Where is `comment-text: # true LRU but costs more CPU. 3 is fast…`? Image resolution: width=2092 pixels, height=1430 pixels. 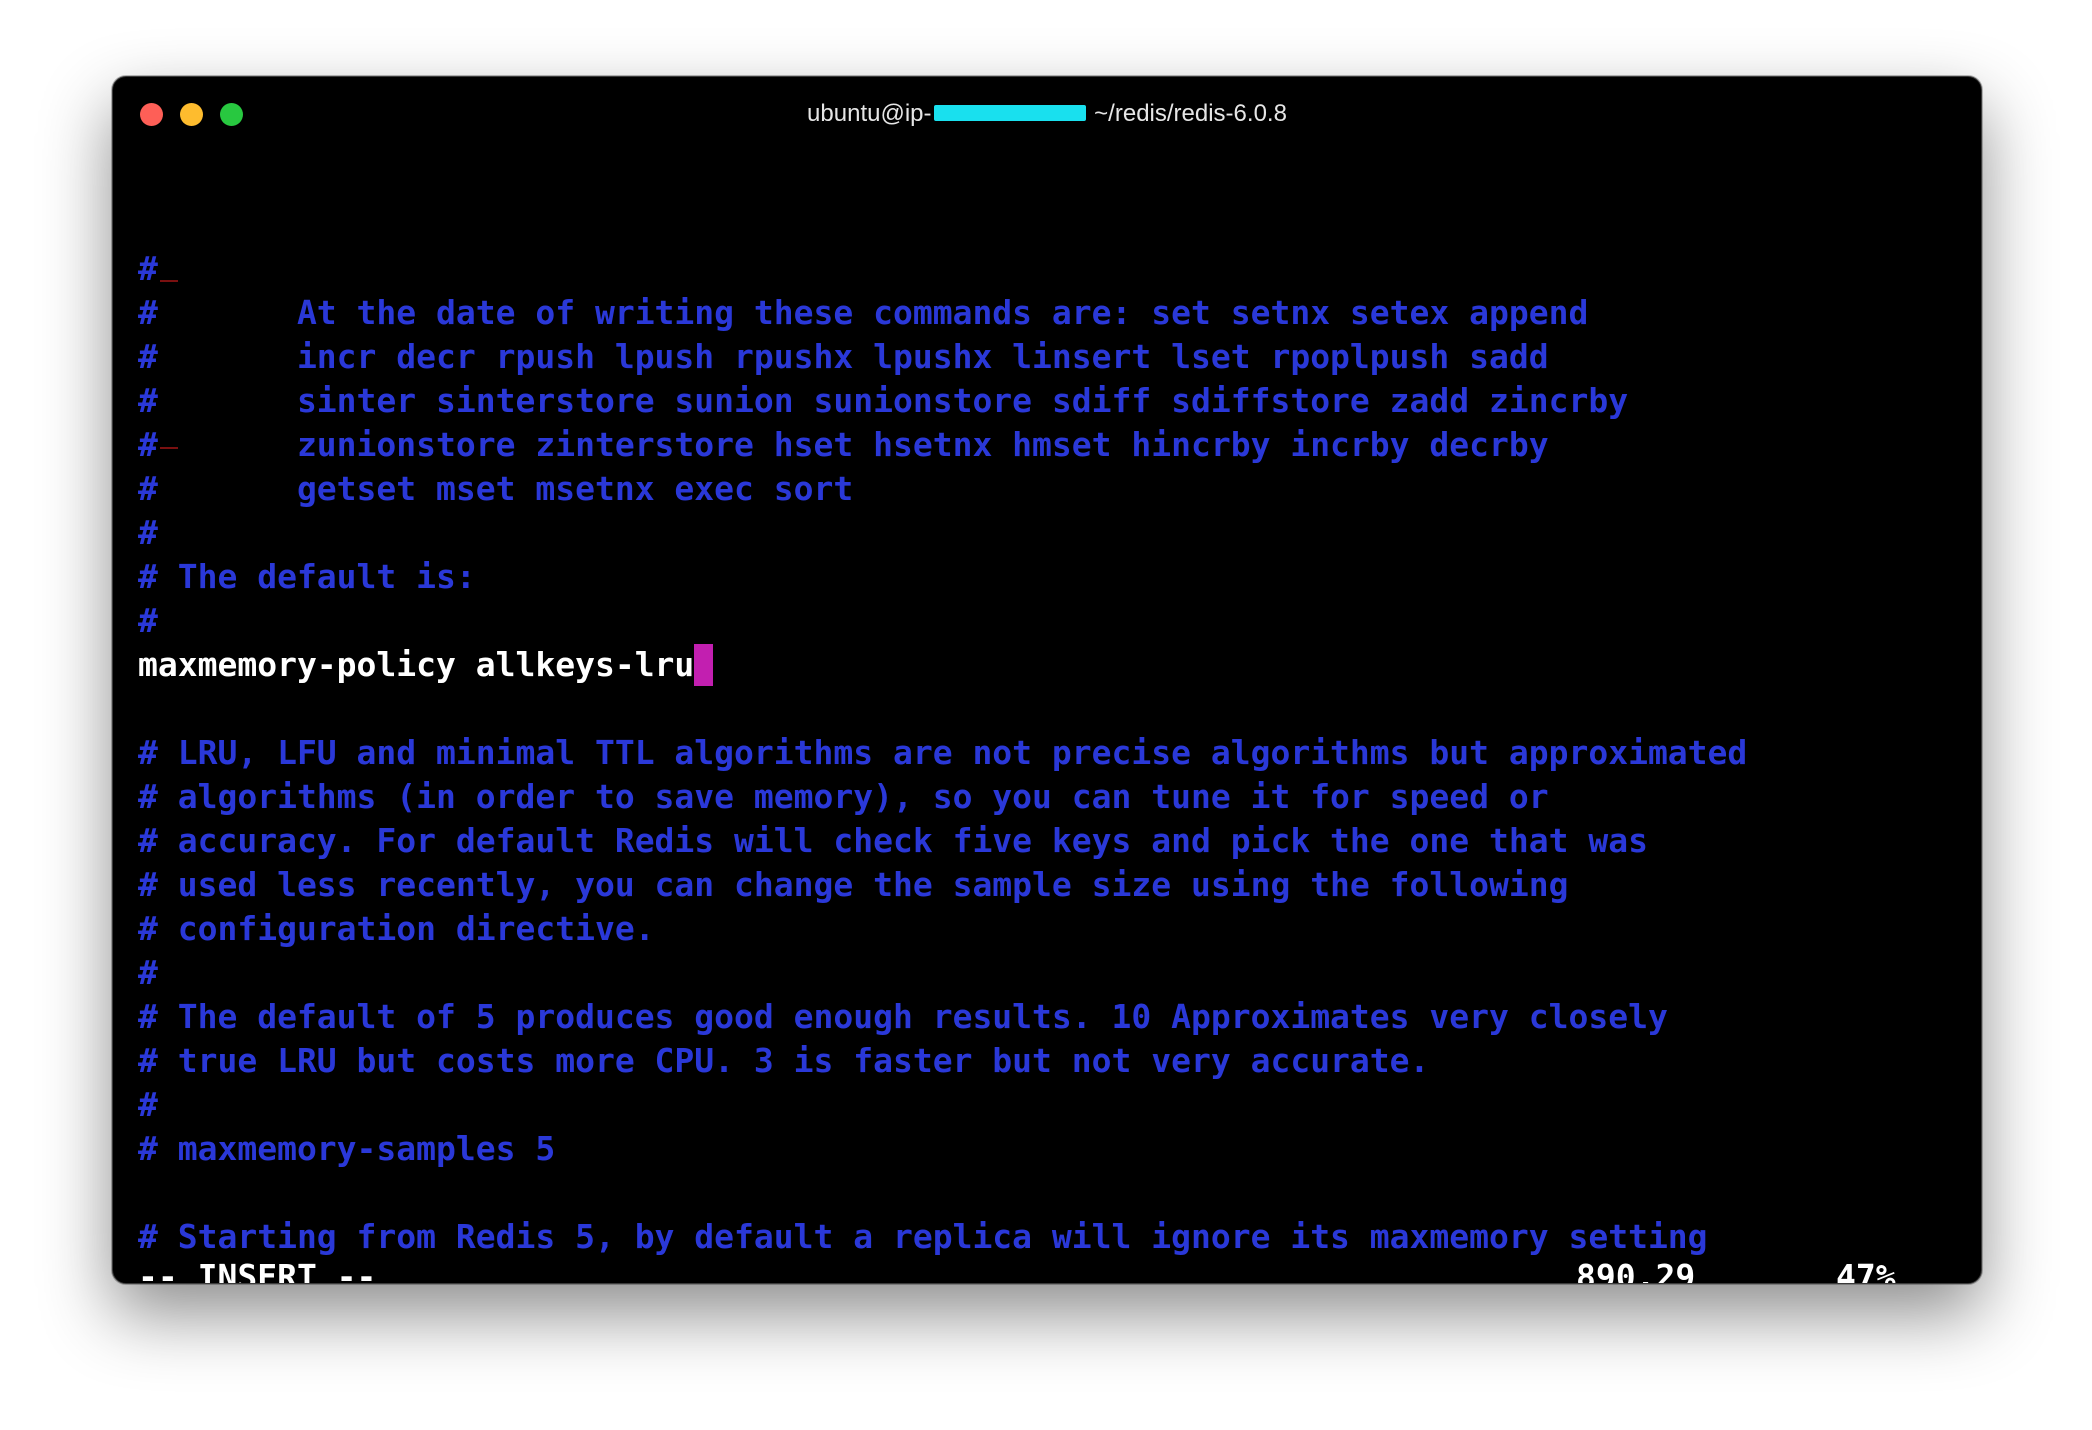
comment-text: # true LRU but costs more CPU. 3 is fast… is located at coordinates (784, 1060).